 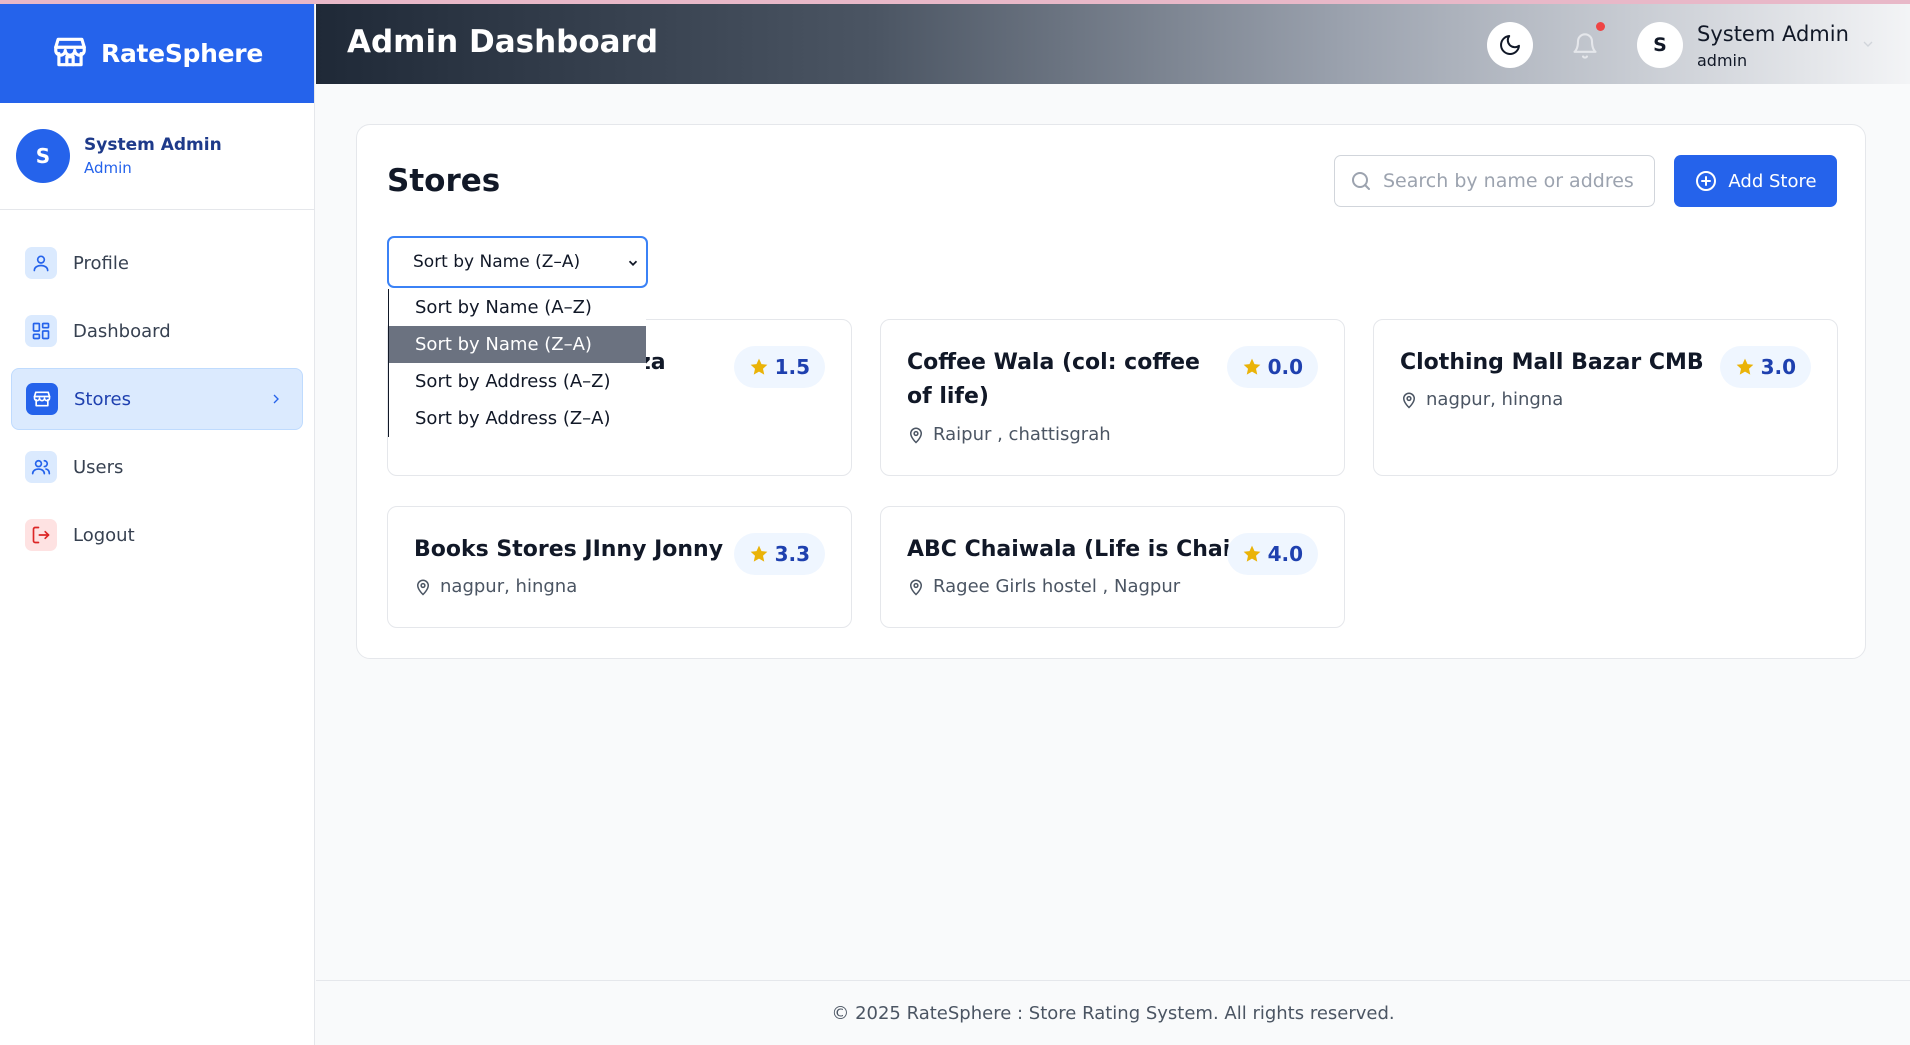 I want to click on add-store-label: Add Store, so click(x=1772, y=181).